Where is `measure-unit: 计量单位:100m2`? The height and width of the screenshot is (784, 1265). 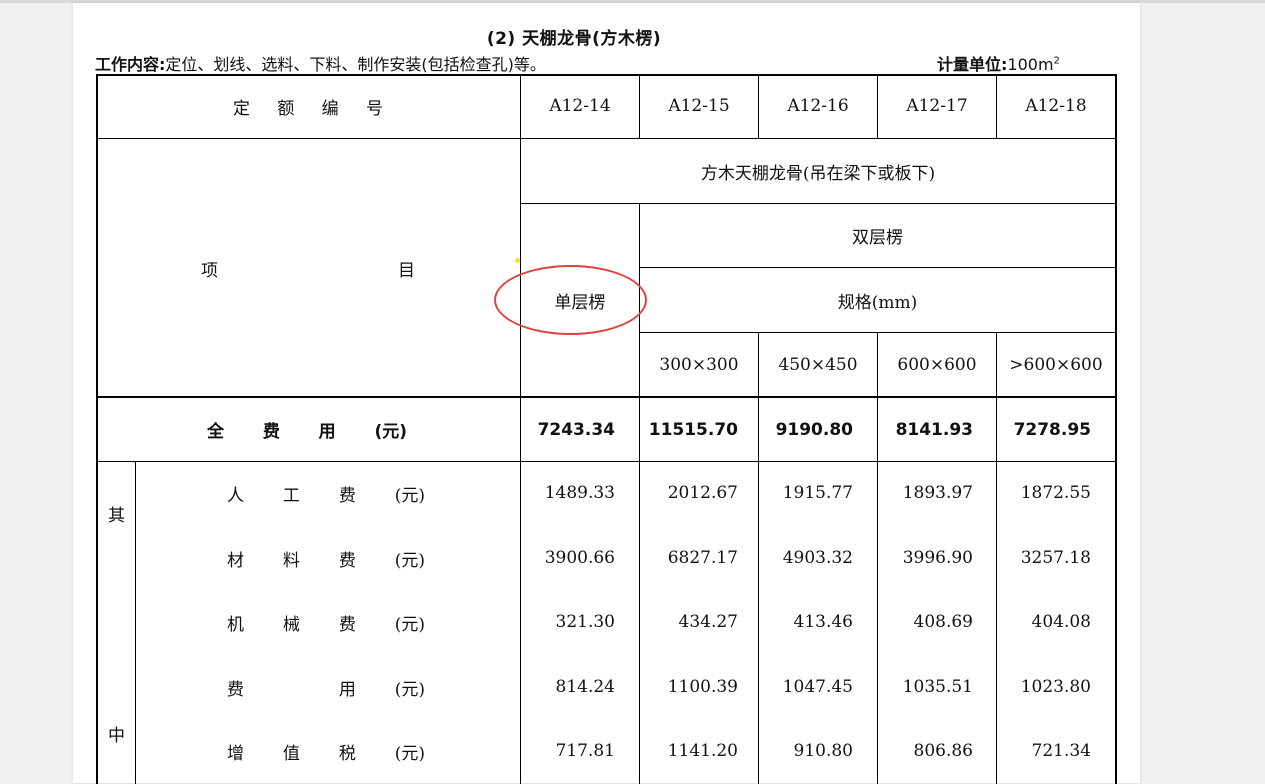 measure-unit: 计量单位:100m2 is located at coordinates (998, 63).